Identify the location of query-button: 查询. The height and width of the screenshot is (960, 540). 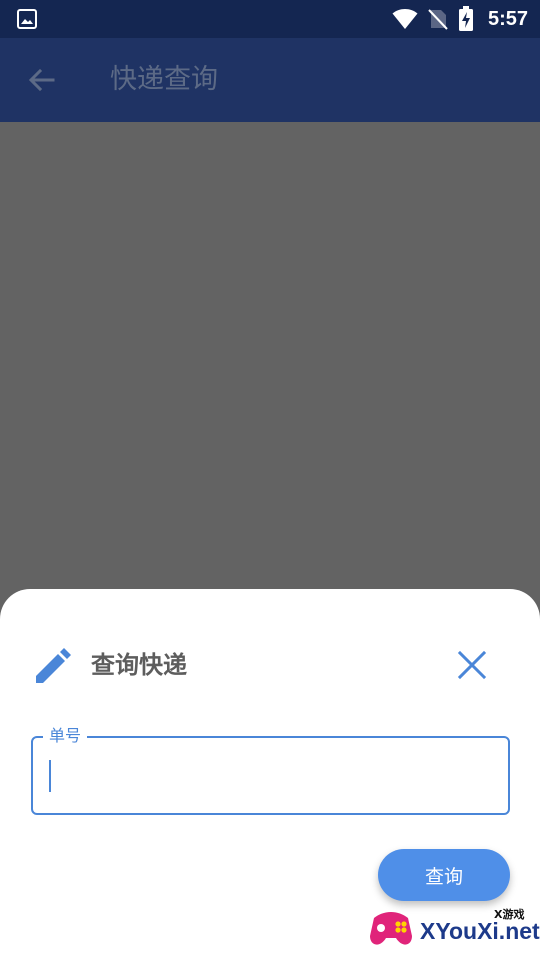
(444, 875).